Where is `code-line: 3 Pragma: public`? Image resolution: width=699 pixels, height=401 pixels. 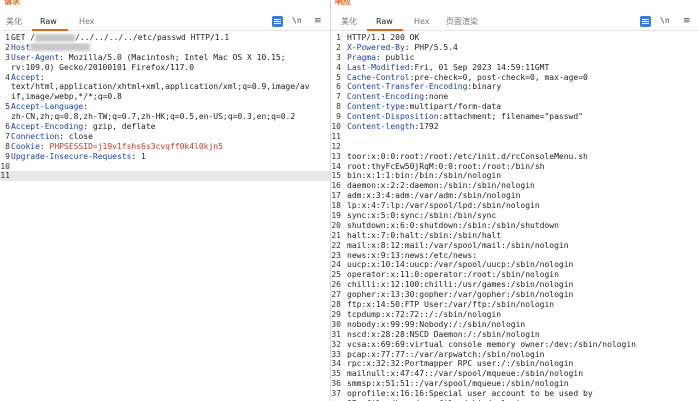 code-line: 3 Pragma: public is located at coordinates (515, 58).